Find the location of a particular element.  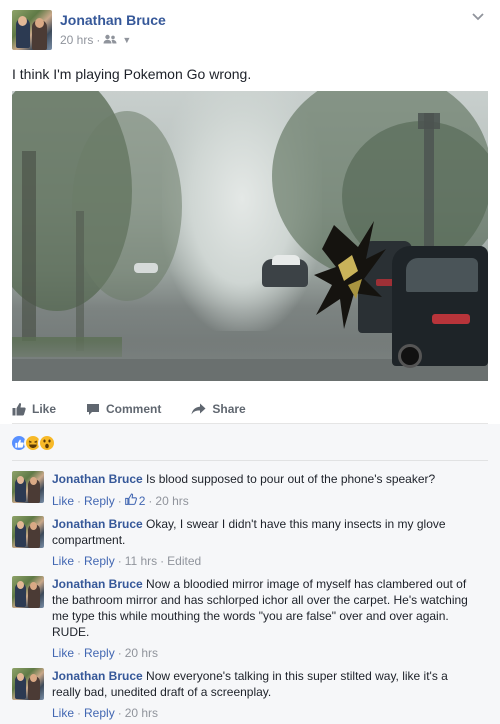

audience-dropdown-icon: ▼ is located at coordinates (126, 40).